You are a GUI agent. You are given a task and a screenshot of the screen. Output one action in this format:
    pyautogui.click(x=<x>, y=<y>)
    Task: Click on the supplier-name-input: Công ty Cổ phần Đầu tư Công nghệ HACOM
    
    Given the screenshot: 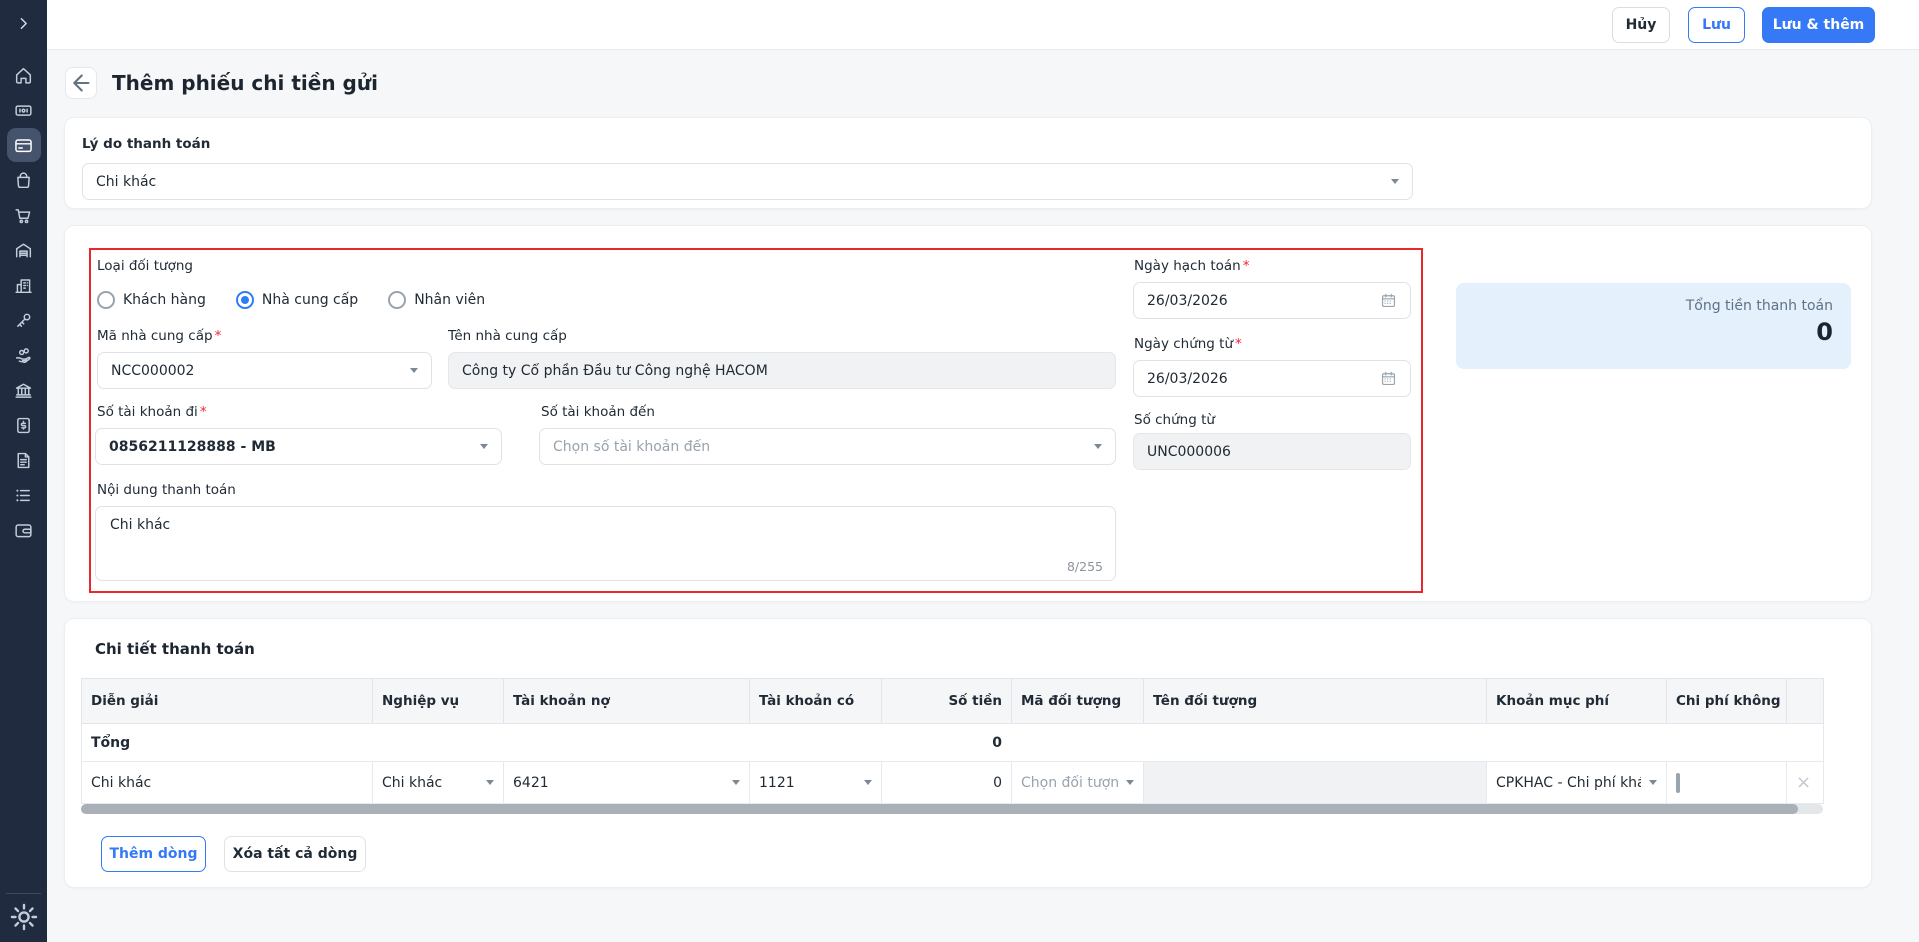 What is the action you would take?
    pyautogui.click(x=782, y=370)
    